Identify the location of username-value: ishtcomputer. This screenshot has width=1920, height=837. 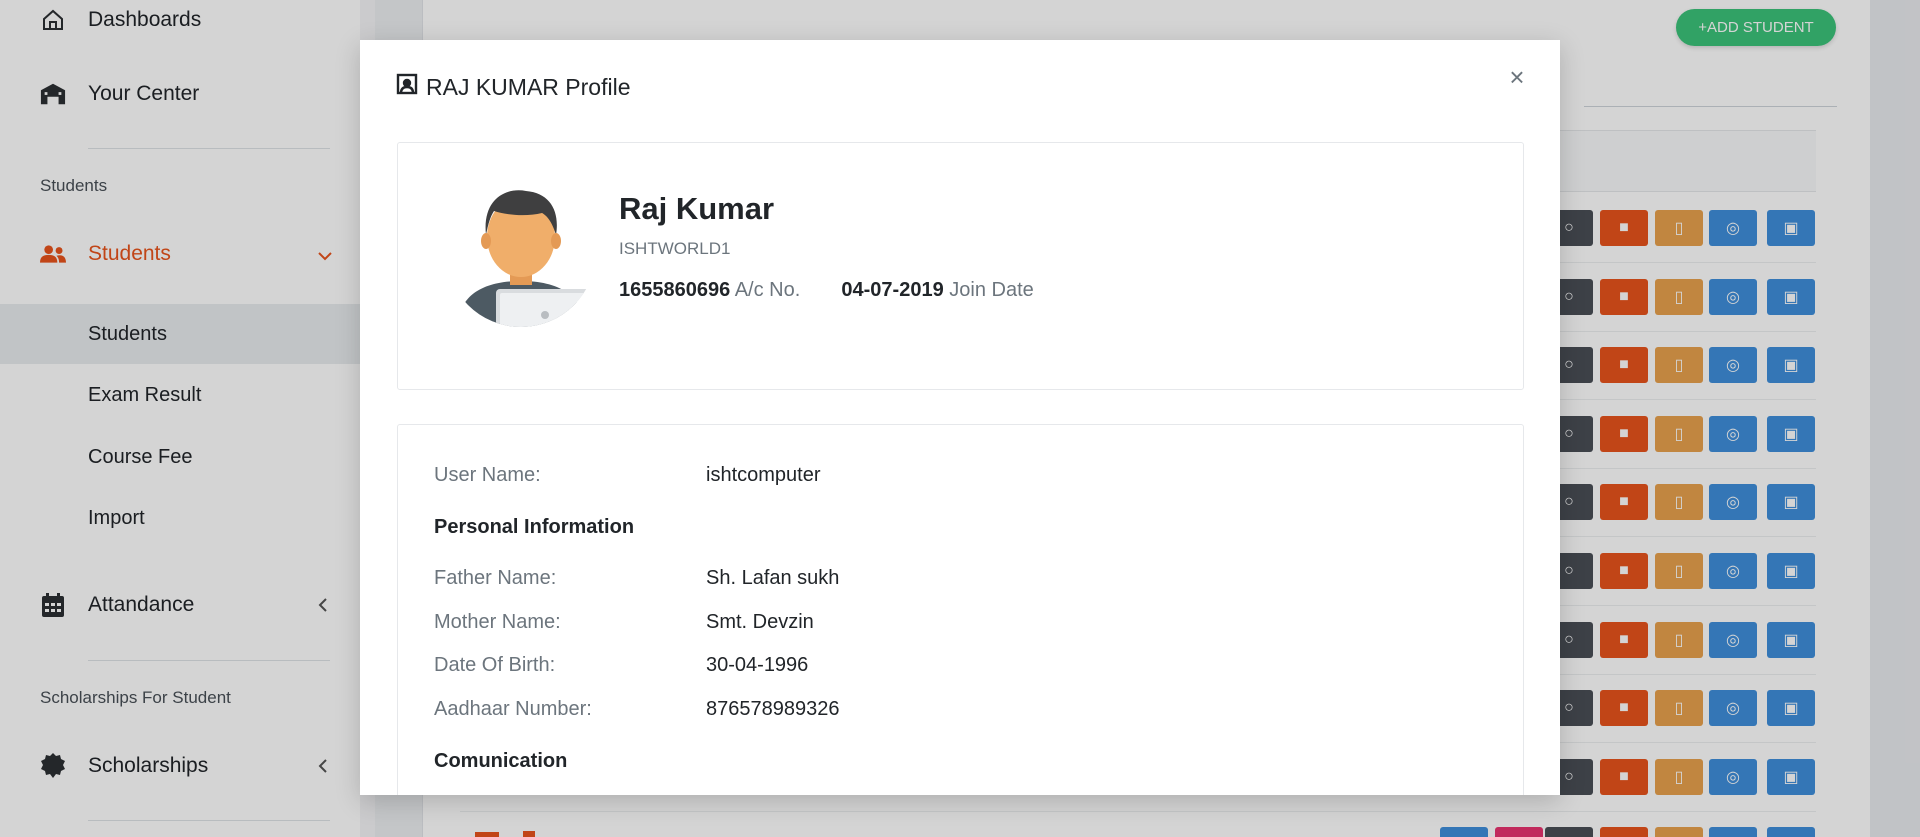
(763, 475).